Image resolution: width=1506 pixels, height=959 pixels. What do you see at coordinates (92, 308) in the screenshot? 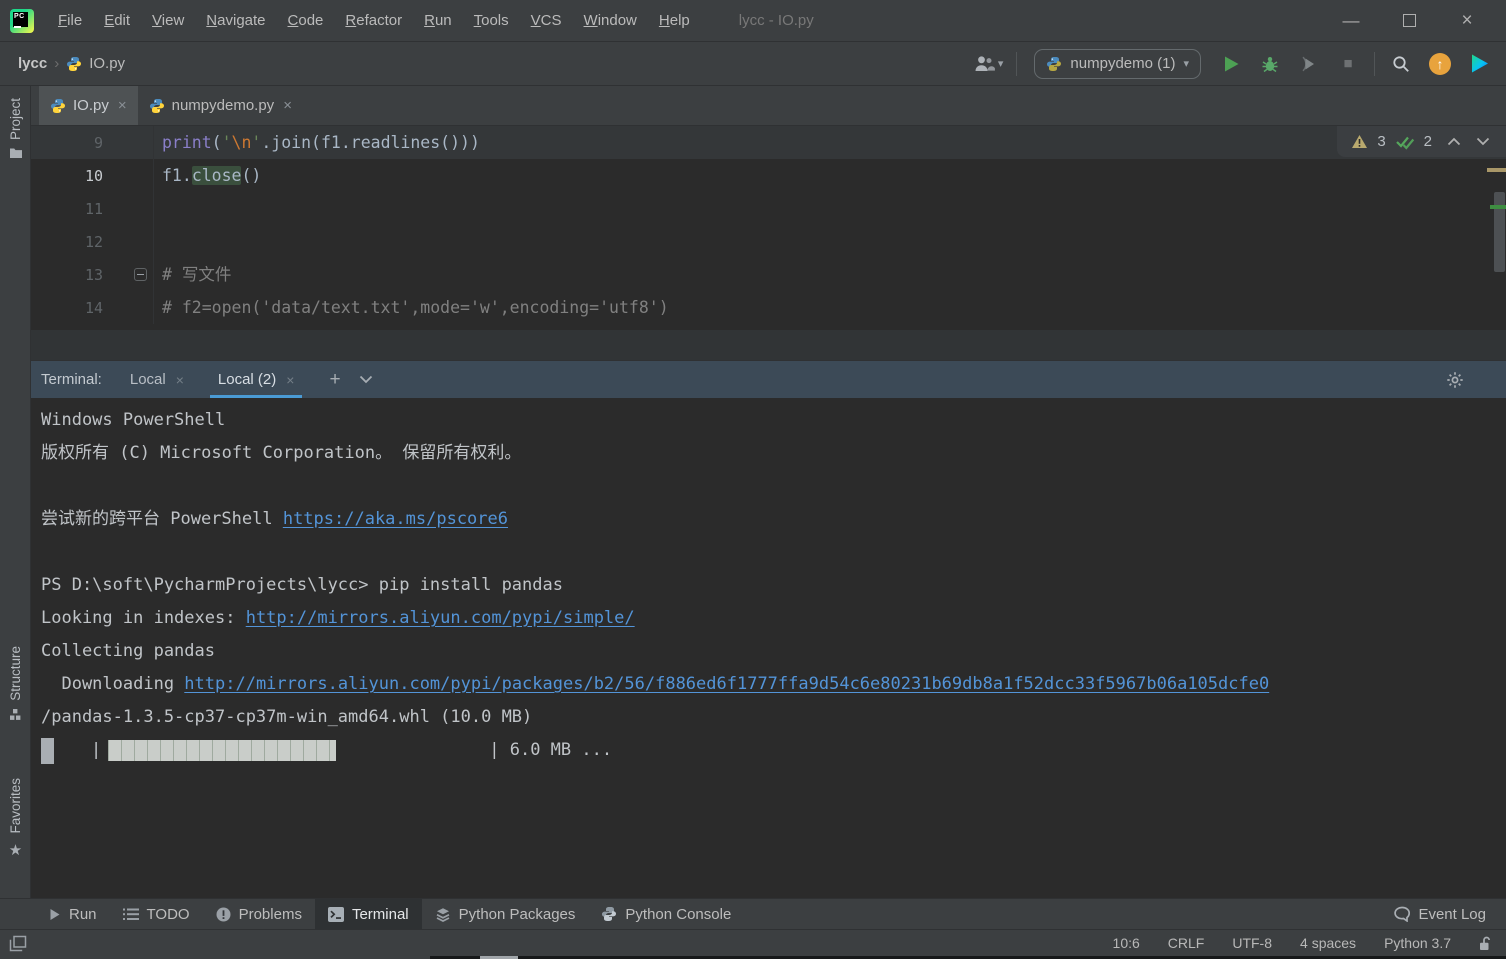
I see `line-number: 14` at bounding box center [92, 308].